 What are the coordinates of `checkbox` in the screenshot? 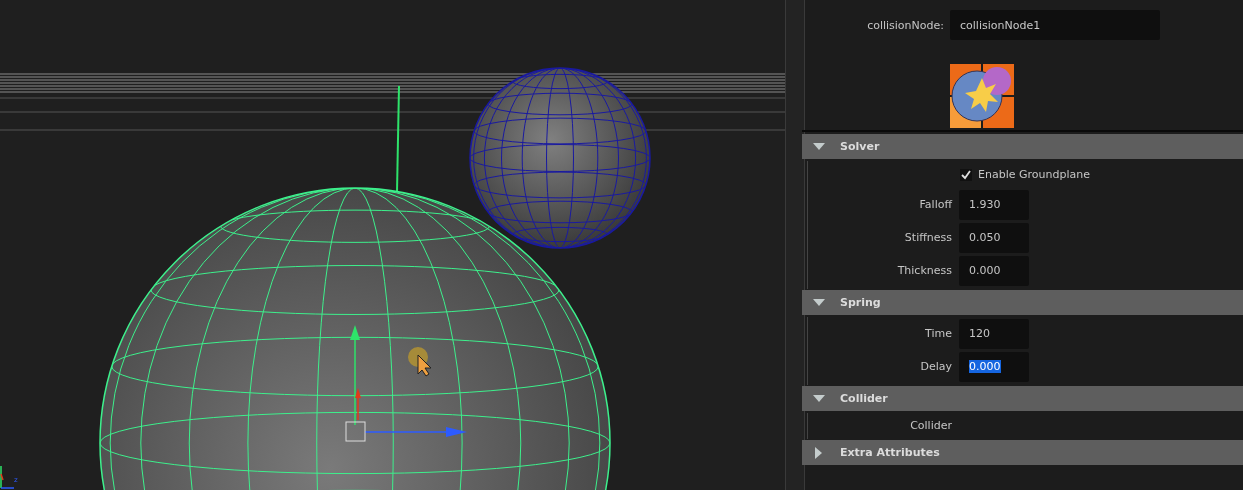 It's located at (966, 174).